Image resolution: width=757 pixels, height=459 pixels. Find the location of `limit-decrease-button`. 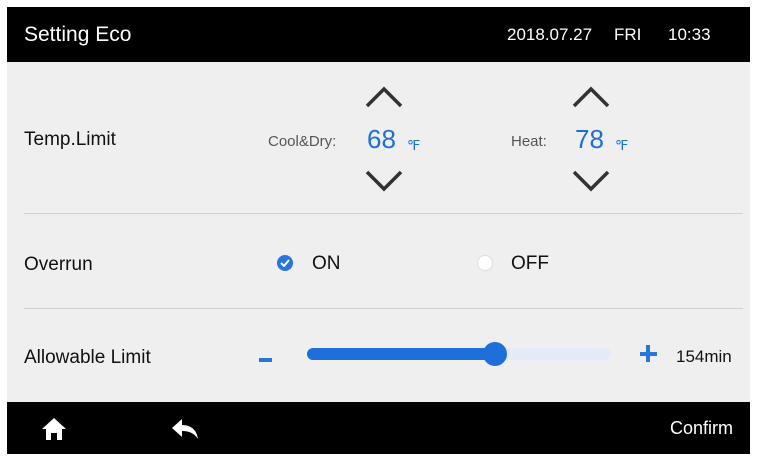

limit-decrease-button is located at coordinates (265, 360).